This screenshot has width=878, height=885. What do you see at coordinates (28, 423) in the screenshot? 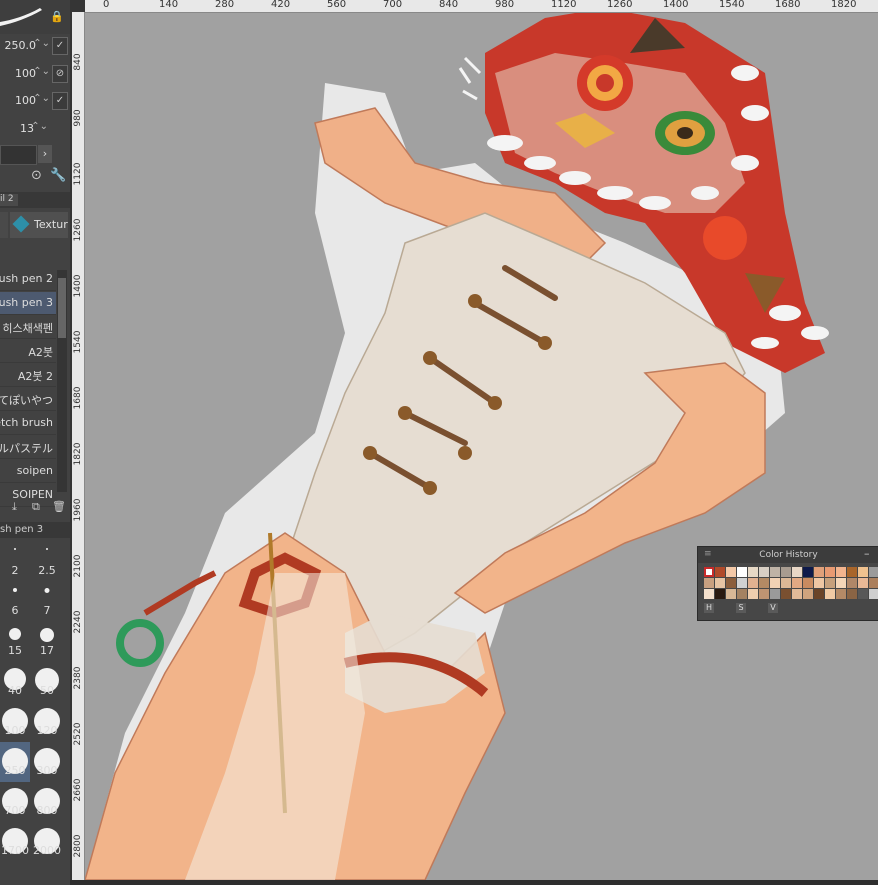
I see `brush-list-item: ketch brush` at bounding box center [28, 423].